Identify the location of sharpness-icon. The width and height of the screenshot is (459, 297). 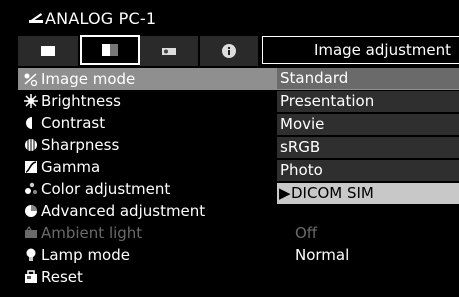
(31, 145).